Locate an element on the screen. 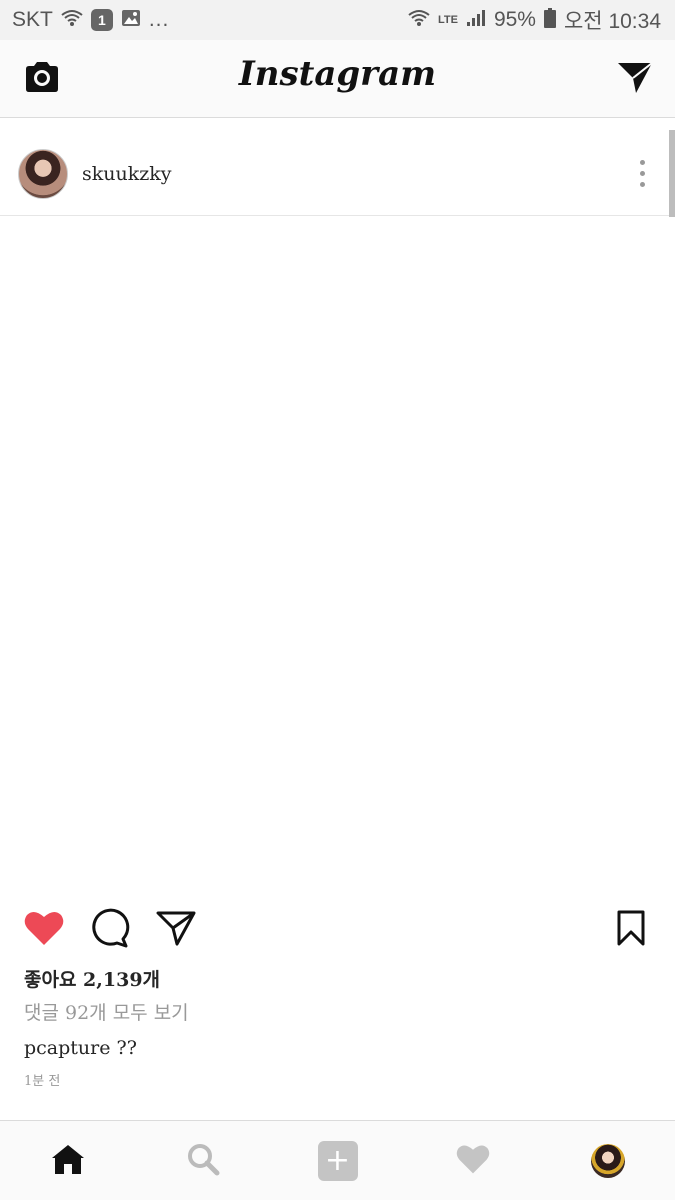 This screenshot has height=1200, width=675. post-header: skuukzky is located at coordinates (337, 174).